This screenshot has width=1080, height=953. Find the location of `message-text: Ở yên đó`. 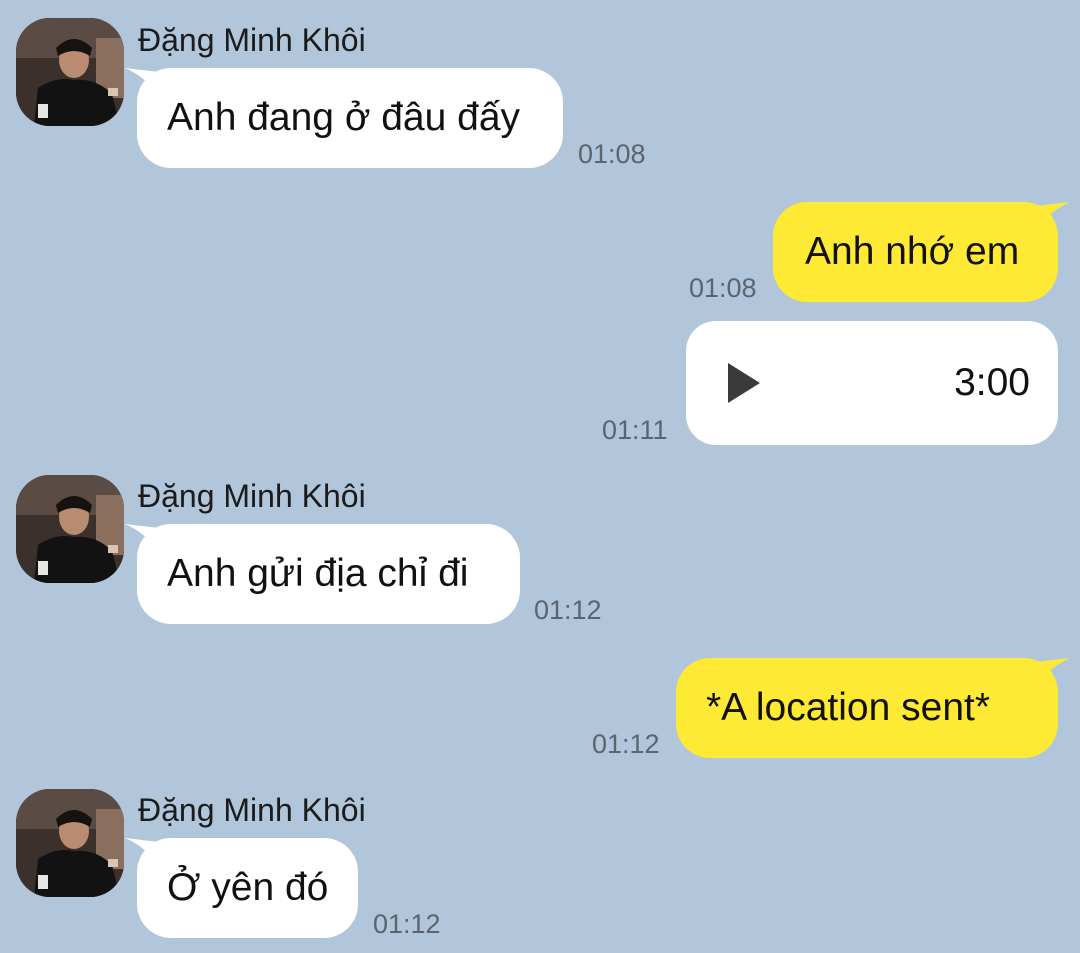

message-text: Ở yên đó is located at coordinates (248, 887).